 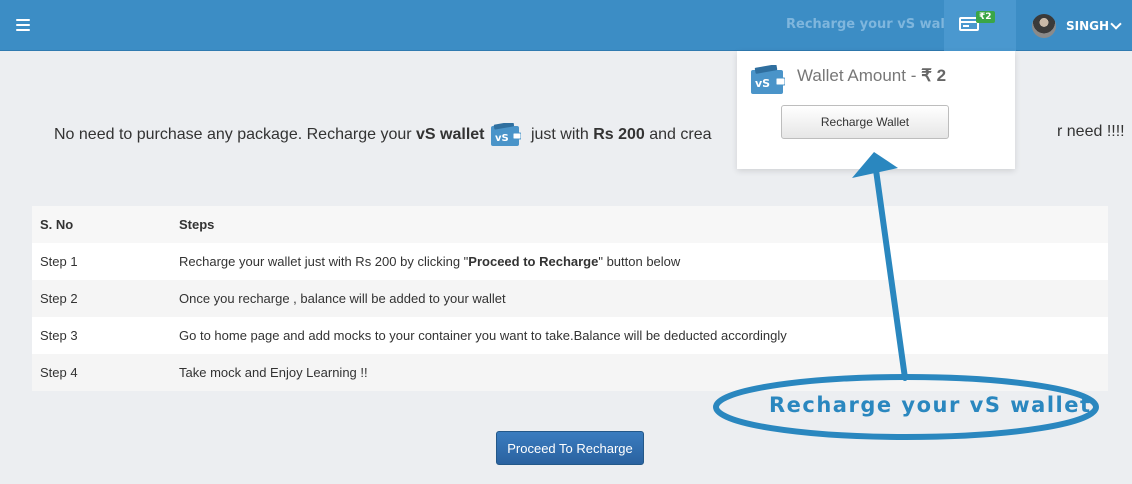 What do you see at coordinates (934, 75) in the screenshot?
I see `wallet-amount-value: ₹ 2` at bounding box center [934, 75].